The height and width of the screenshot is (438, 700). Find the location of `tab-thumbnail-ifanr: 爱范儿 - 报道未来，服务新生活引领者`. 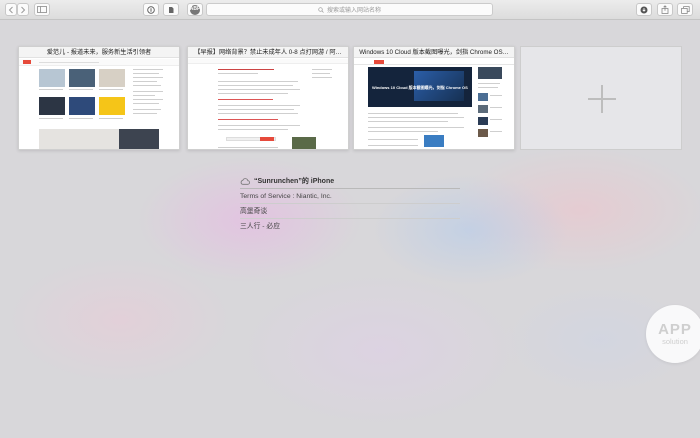

tab-thumbnail-ifanr: 爱范儿 - 报道未来，服务新生活引领者 is located at coordinates (99, 98).